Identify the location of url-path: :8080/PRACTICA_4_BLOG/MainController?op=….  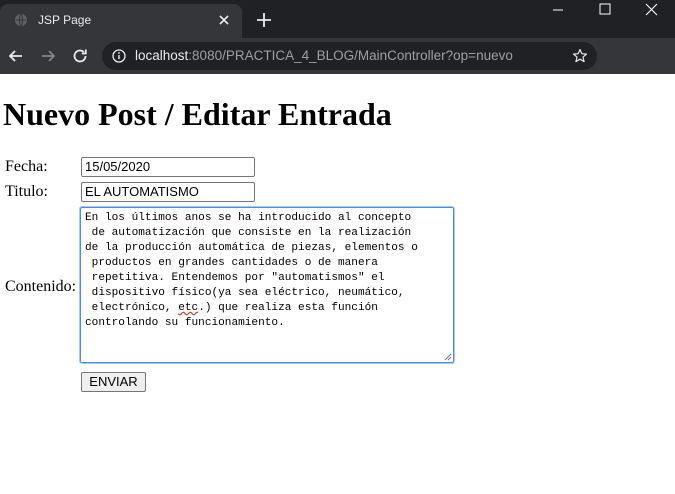
(350, 55).